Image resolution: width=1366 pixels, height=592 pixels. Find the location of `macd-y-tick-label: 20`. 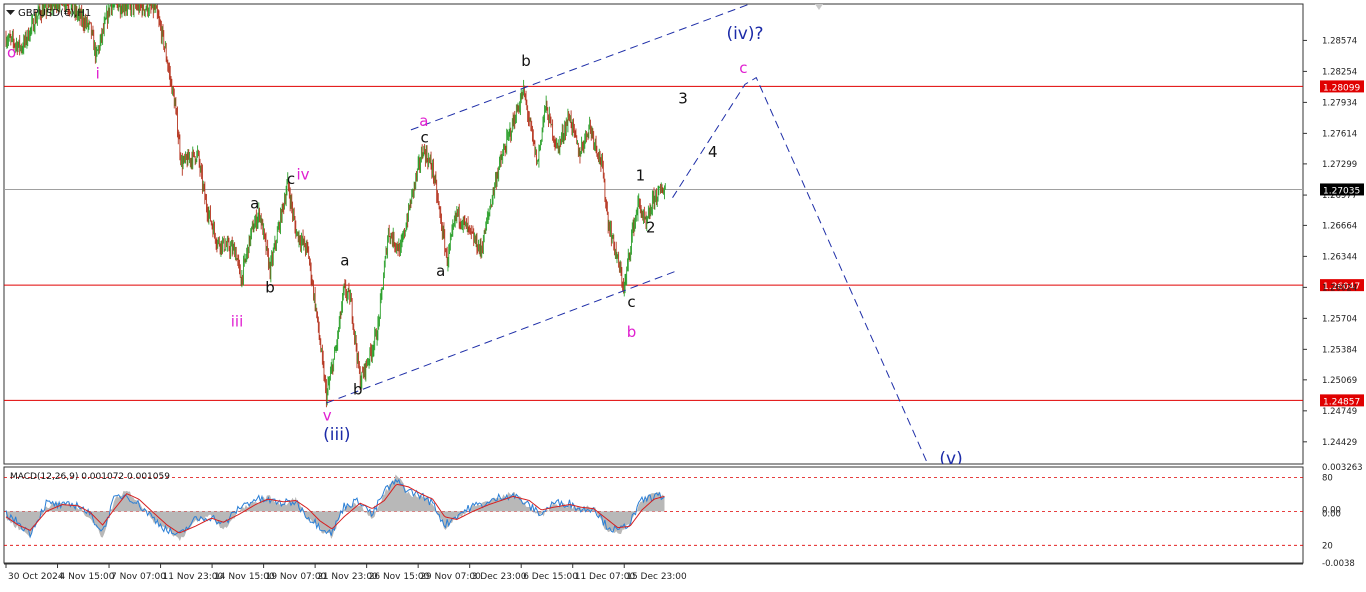

macd-y-tick-label: 20 is located at coordinates (1327, 546).